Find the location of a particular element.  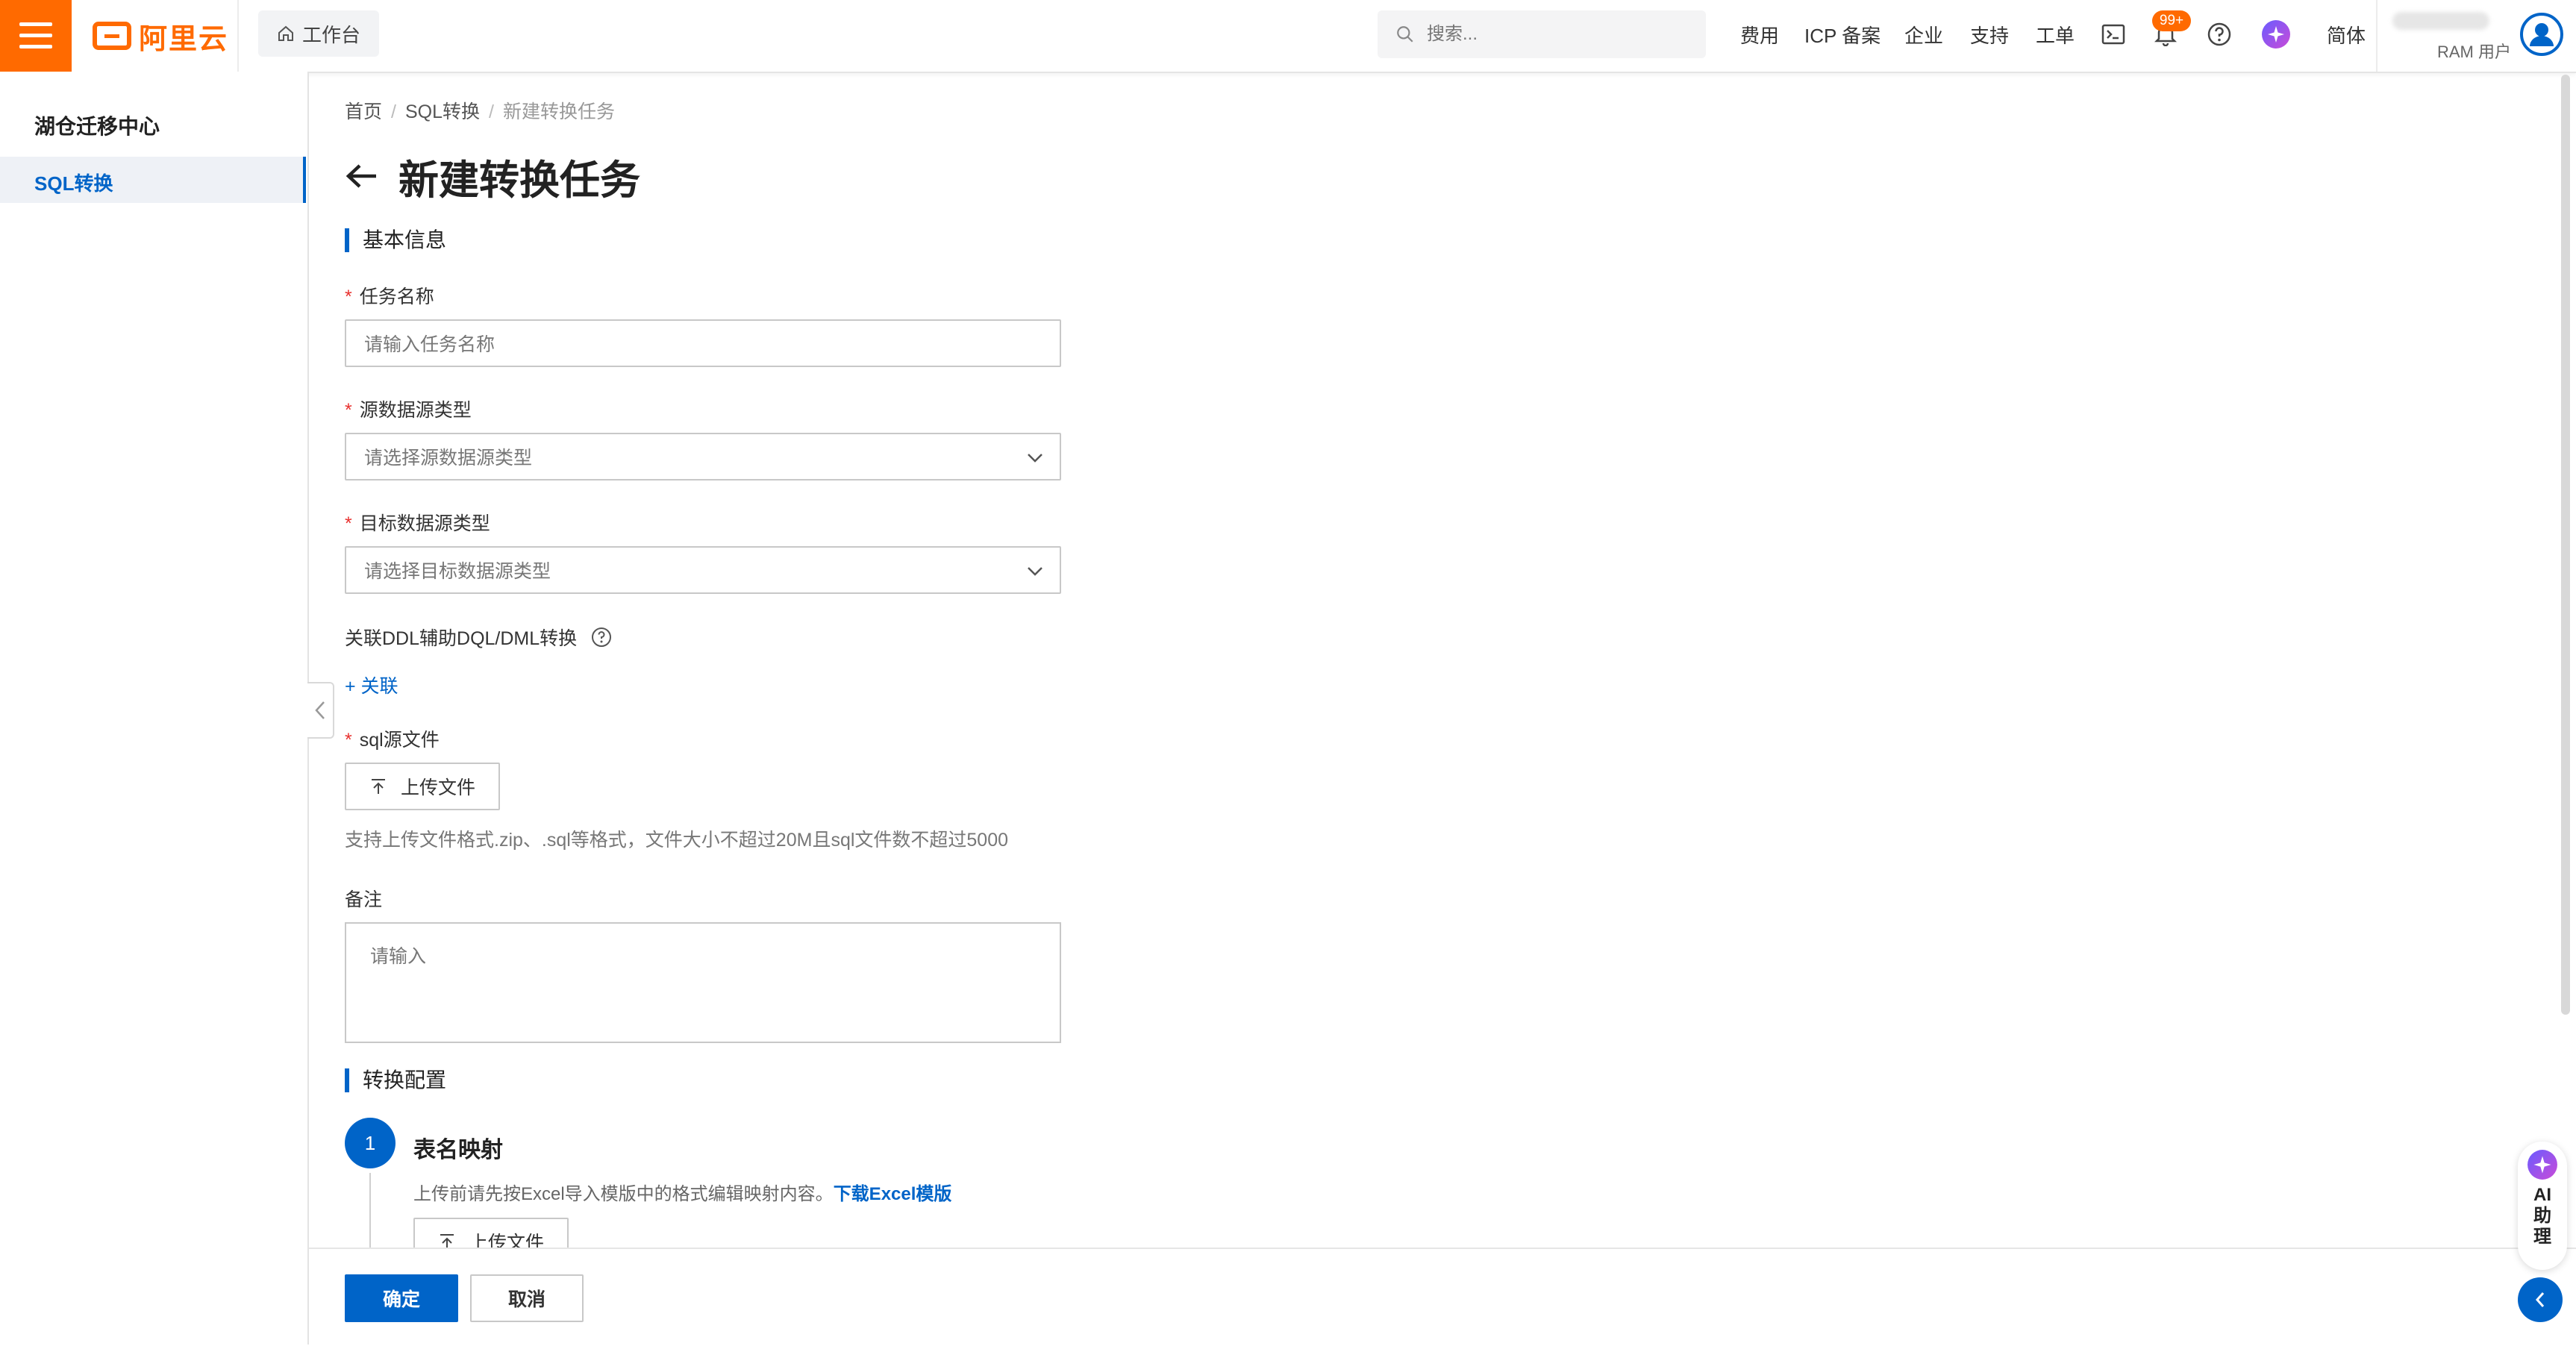

expand-panel-button is located at coordinates (2540, 1299).